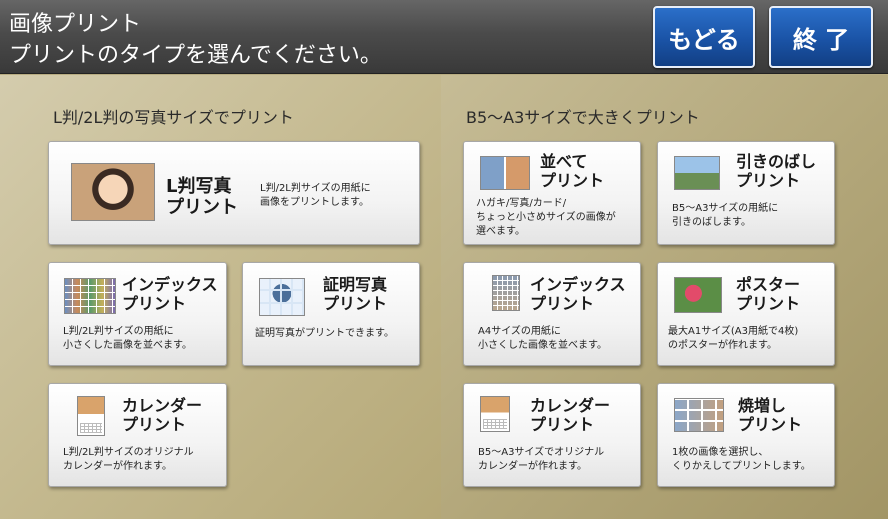 This screenshot has height=519, width=888. I want to click on card-title: 並べて, so click(564, 161).